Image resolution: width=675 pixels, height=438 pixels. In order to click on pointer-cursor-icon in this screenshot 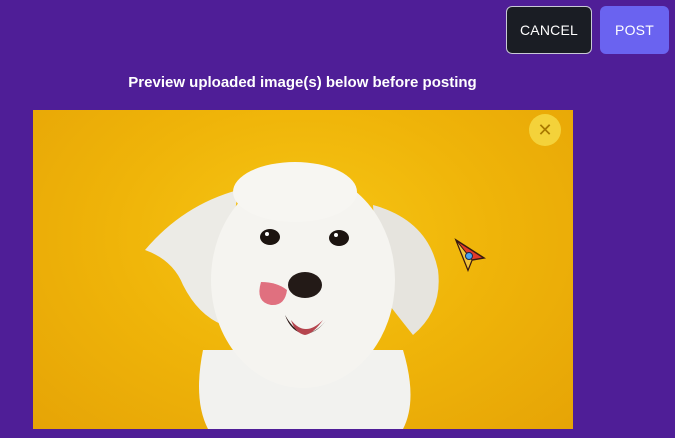, I will do `click(470, 257)`.